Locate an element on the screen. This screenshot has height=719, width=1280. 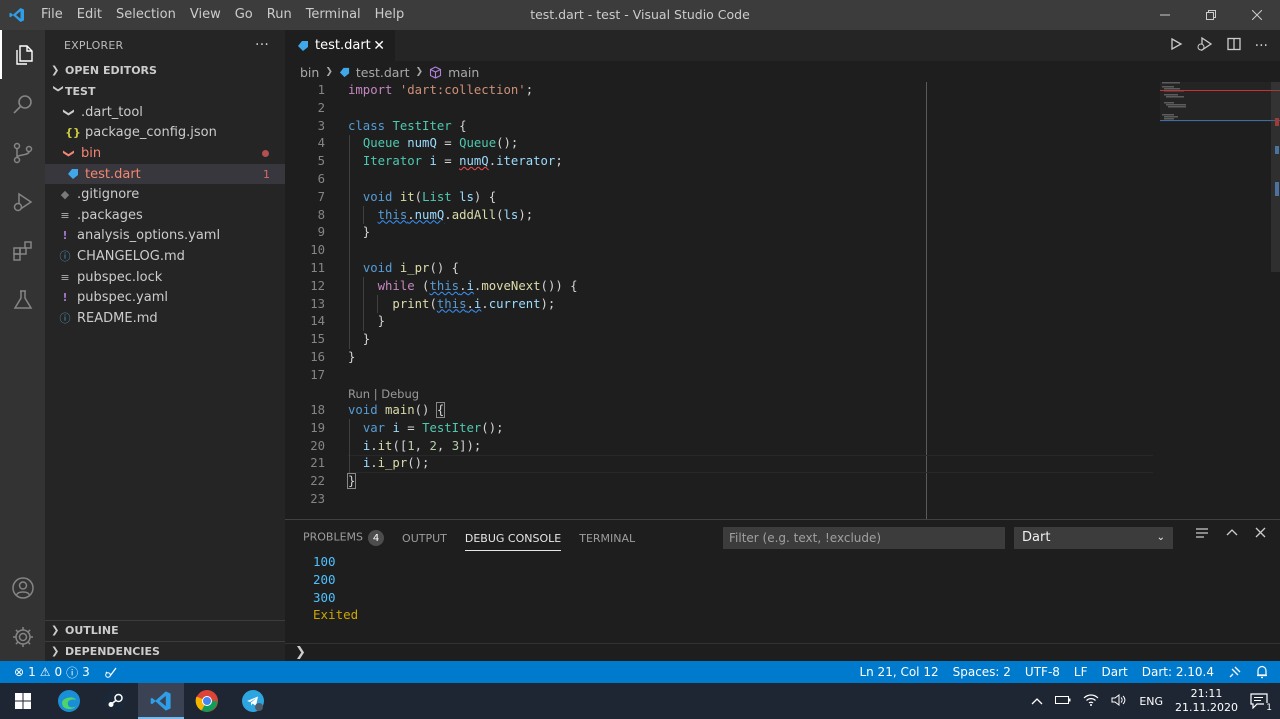
outline-section: ❯ OUTLINE is located at coordinates (165, 630).